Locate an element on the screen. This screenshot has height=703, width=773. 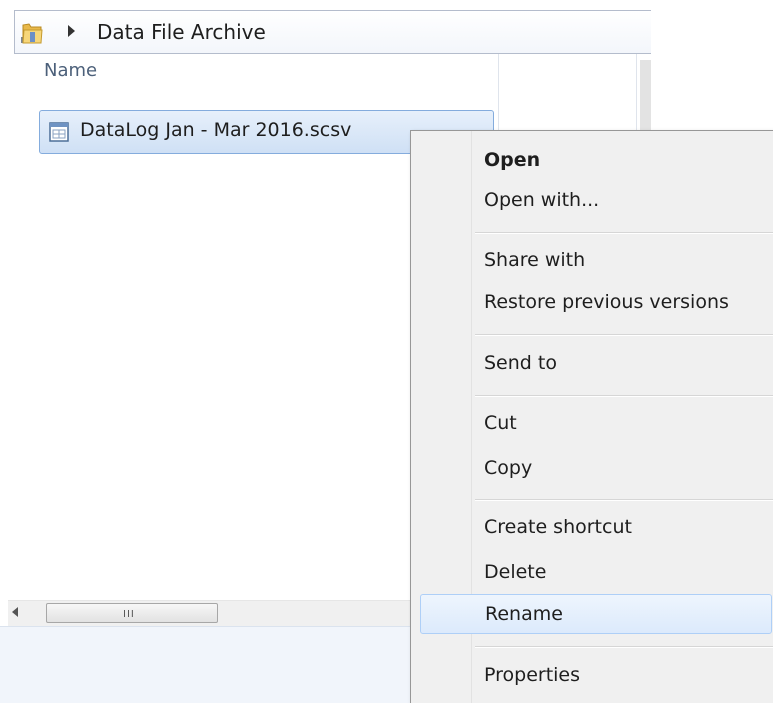
scrollbar-grip-icon: III is located at coordinates (129, 614).